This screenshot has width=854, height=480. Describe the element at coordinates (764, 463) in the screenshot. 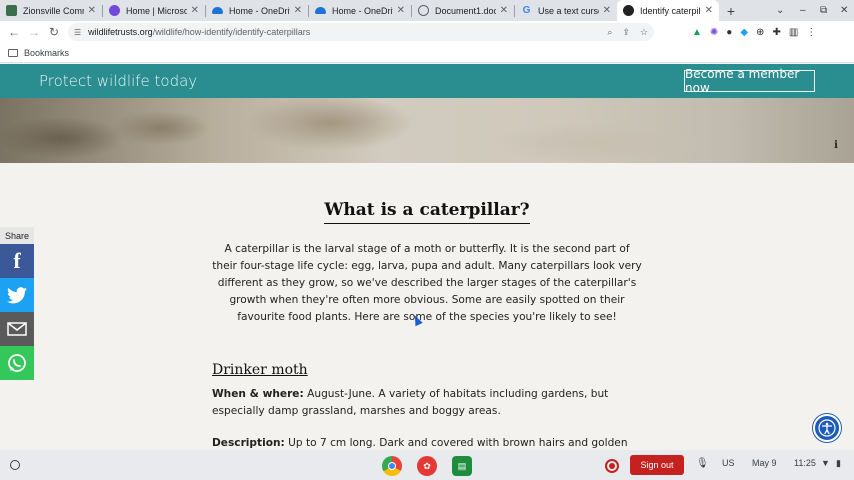

I see `date-display: May 9` at that location.